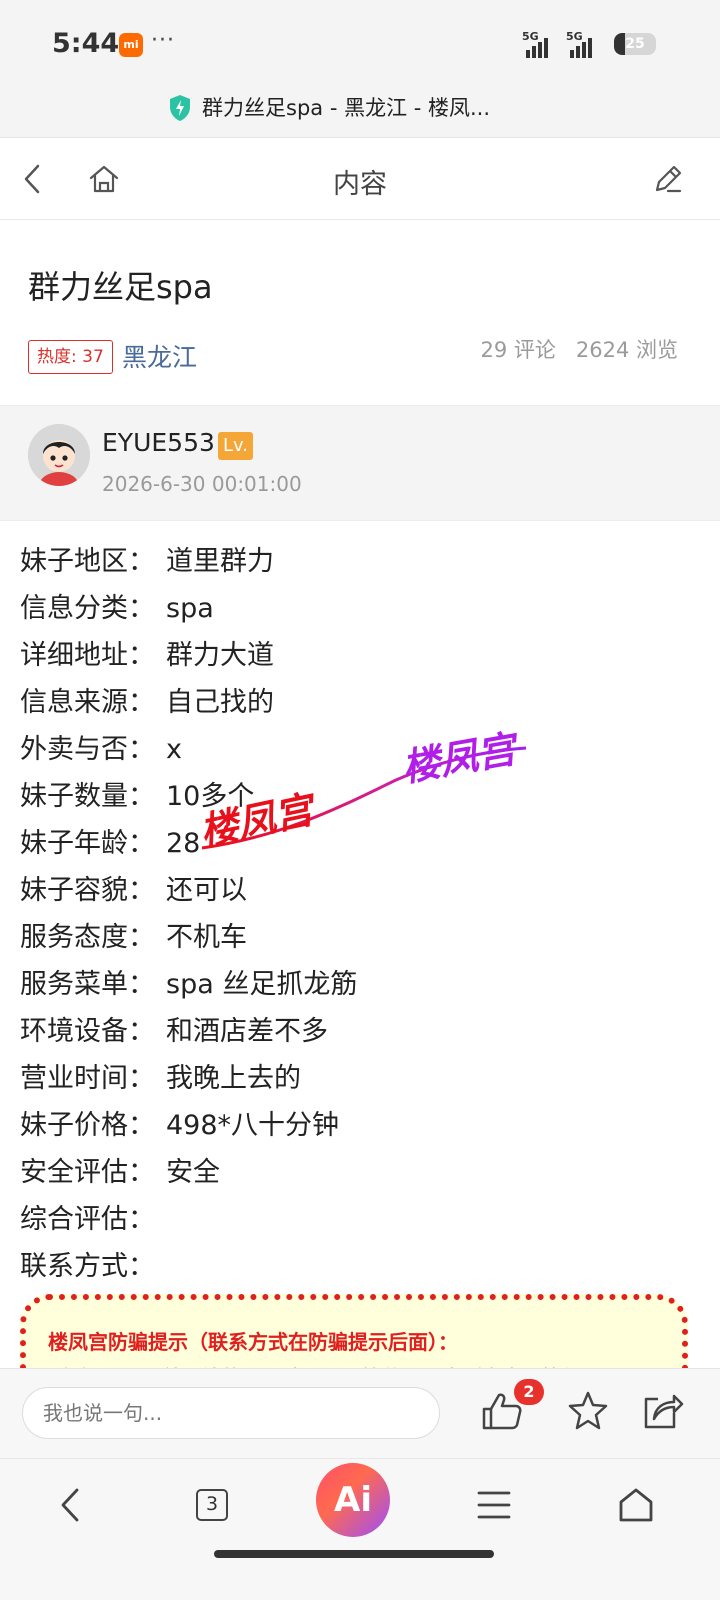 This screenshot has height=1600, width=720. What do you see at coordinates (360, 1125) in the screenshot?
I see `field-row: 妹子价格： 498*八十分钟` at bounding box center [360, 1125].